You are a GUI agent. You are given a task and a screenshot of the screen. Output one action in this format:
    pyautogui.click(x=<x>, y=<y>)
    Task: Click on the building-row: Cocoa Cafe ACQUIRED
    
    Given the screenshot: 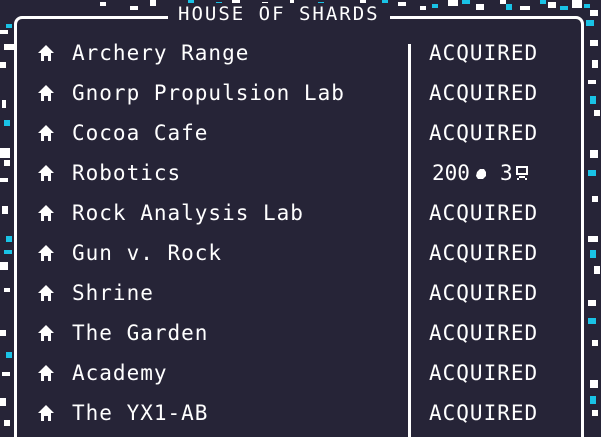 What is the action you would take?
    pyautogui.click(x=300, y=133)
    